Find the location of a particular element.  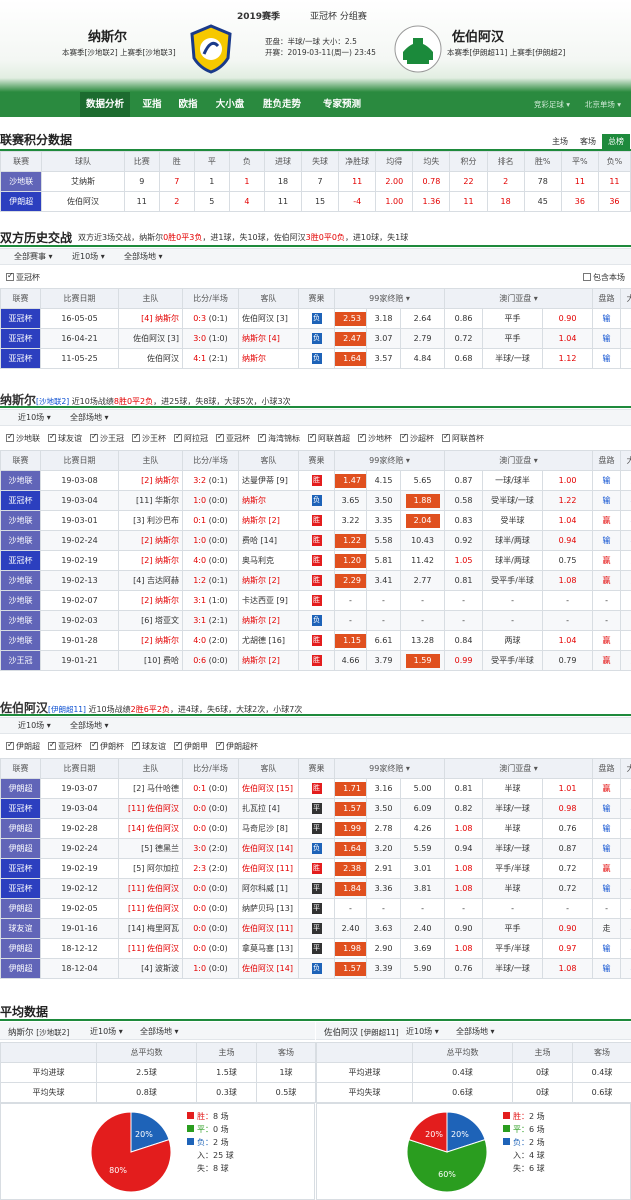

avg-right-filter-venue: 全部场地 ▾ is located at coordinates (475, 1031).